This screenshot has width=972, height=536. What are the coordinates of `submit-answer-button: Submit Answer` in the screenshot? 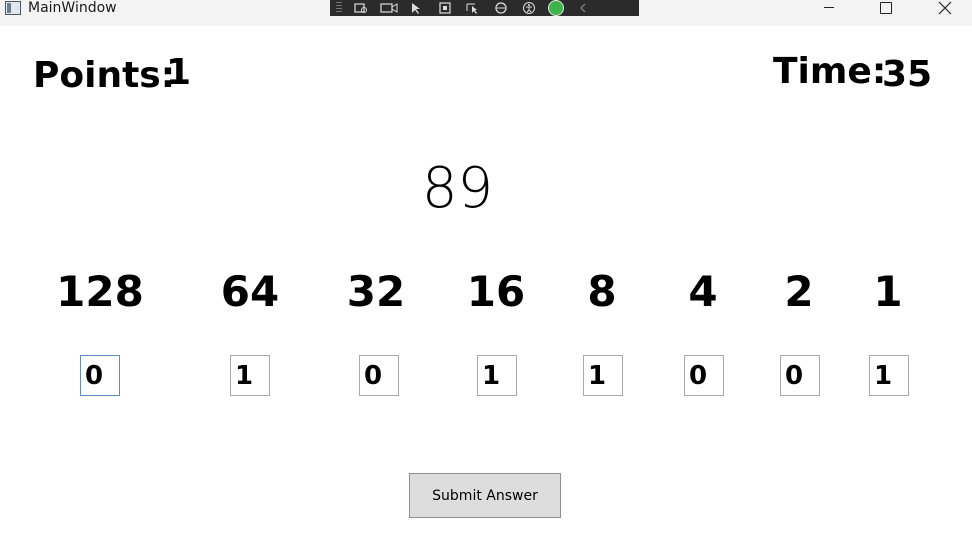 It's located at (485, 495).